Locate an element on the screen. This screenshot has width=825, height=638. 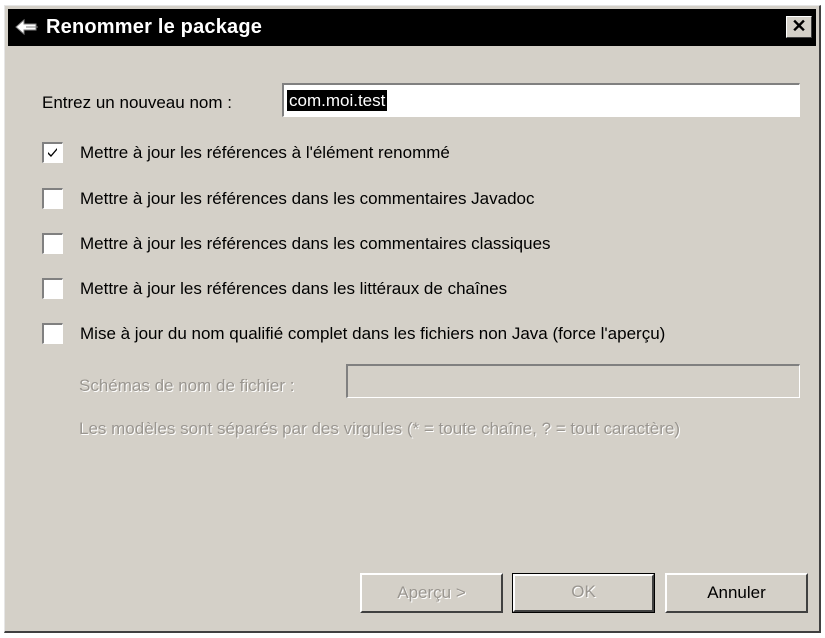
close-button: ✕ is located at coordinates (799, 27).